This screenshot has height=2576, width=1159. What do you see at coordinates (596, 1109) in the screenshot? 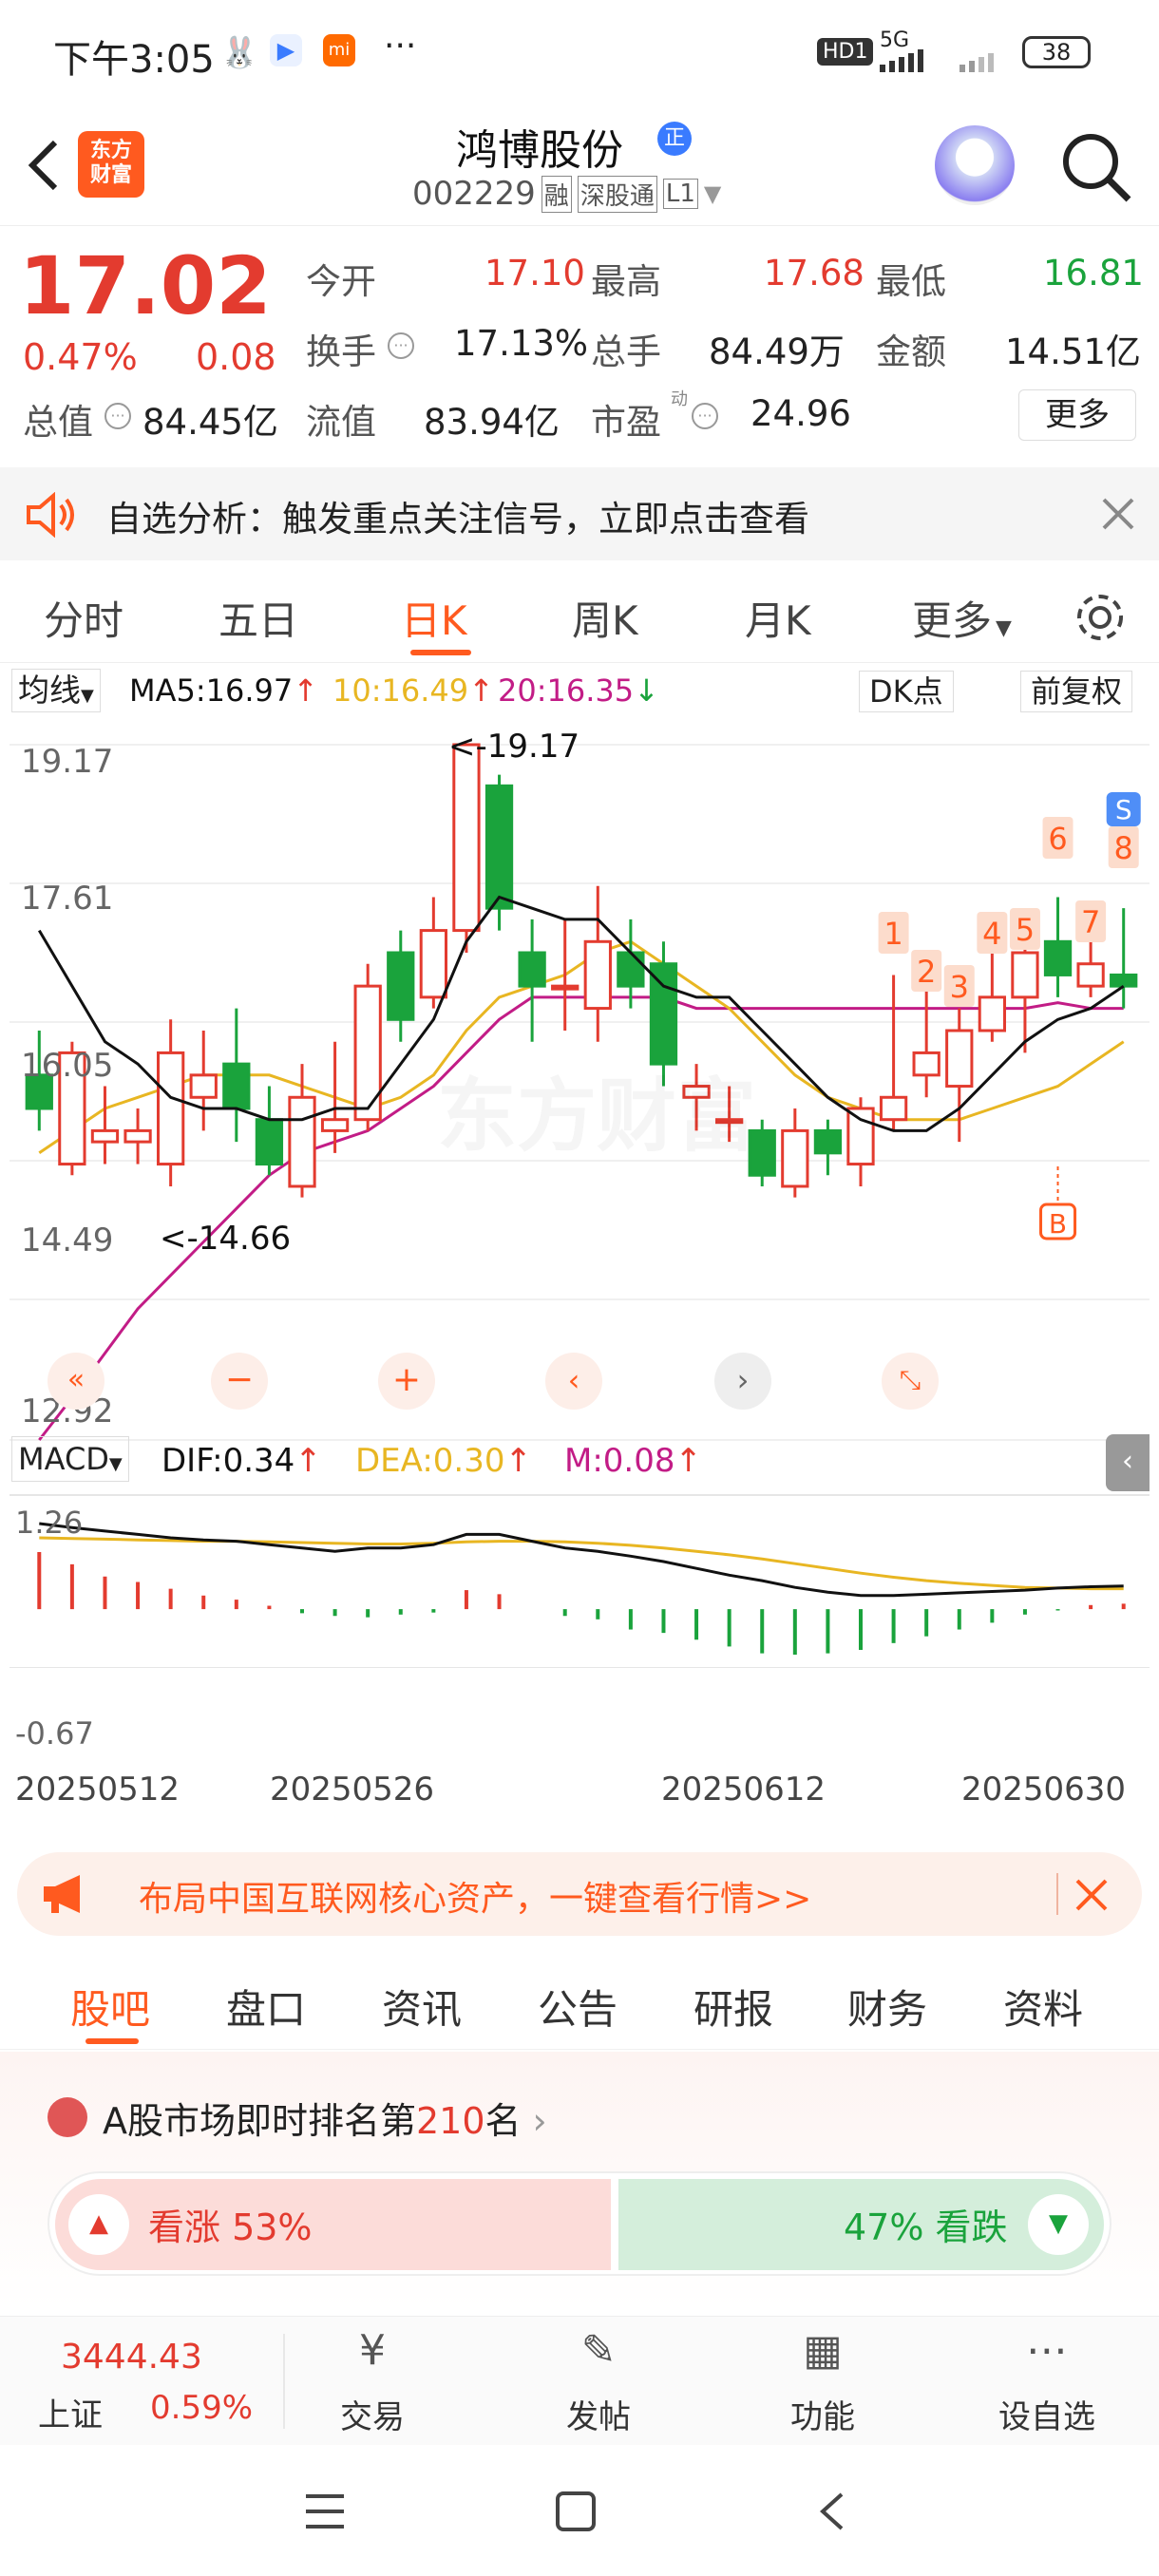
I see `watermark: 东方财富` at bounding box center [596, 1109].